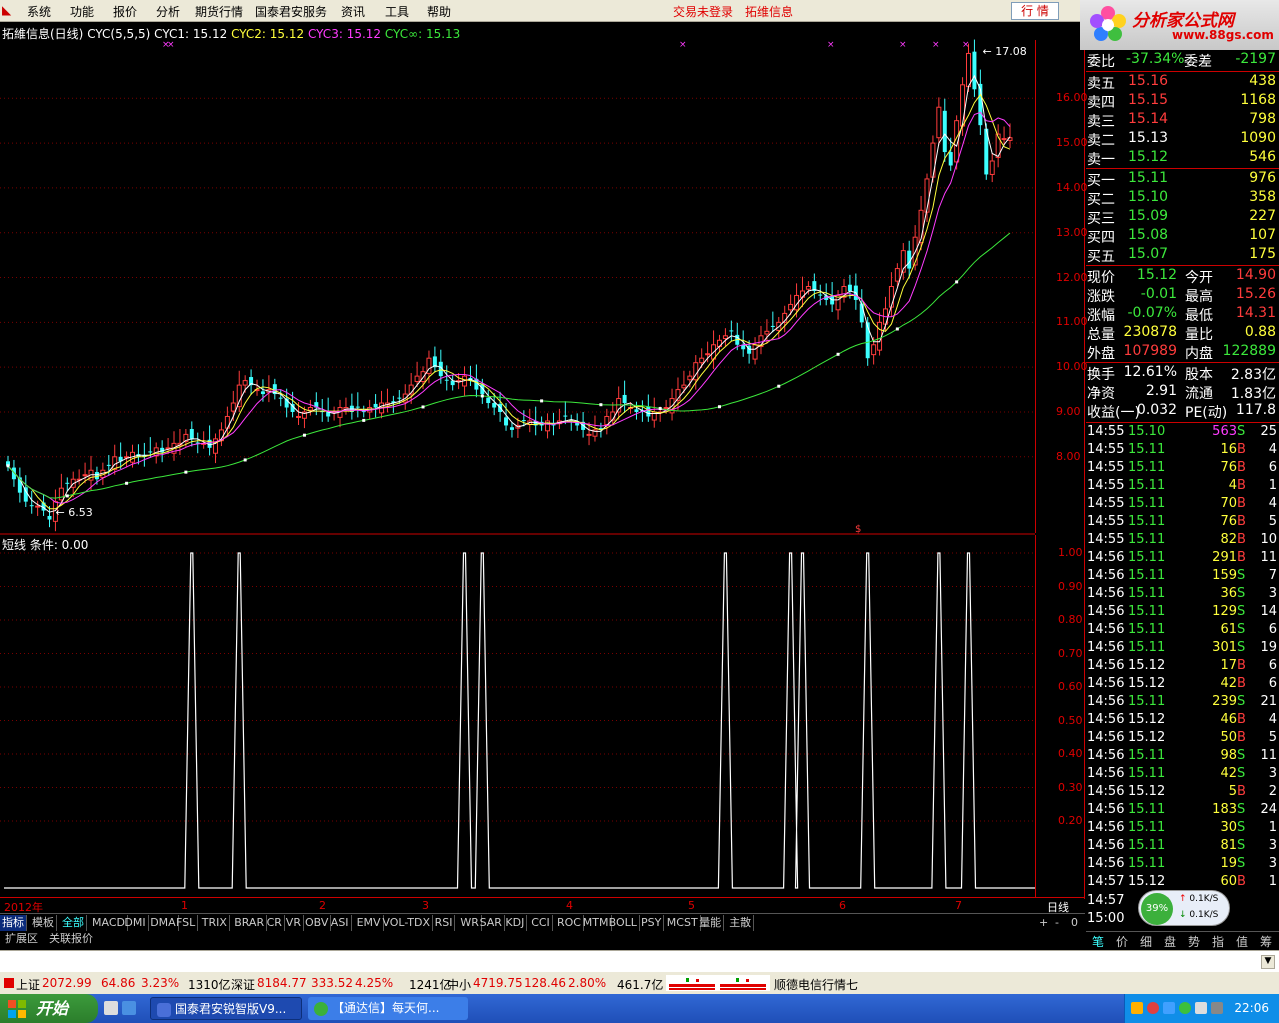 The width and height of the screenshot is (1279, 1023). Describe the element at coordinates (1070, 653) in the screenshot. I see `ind-tick-label: 0.70` at that location.